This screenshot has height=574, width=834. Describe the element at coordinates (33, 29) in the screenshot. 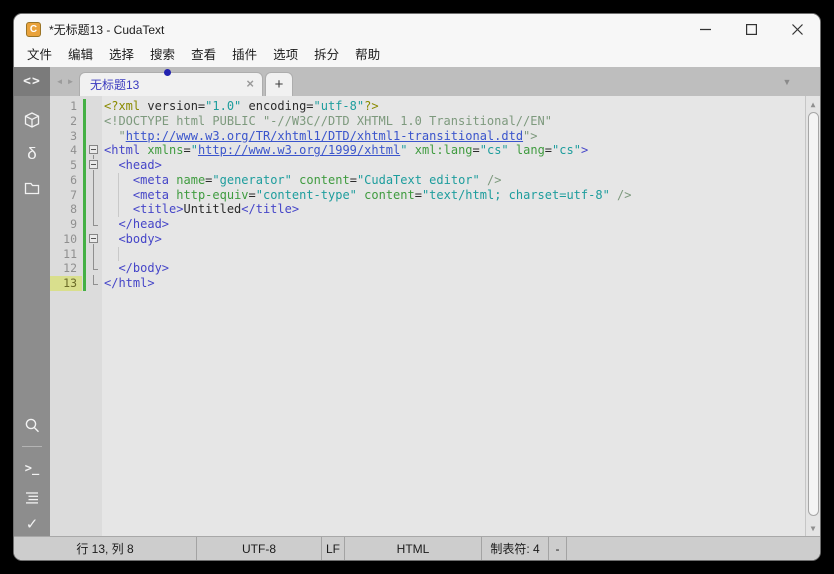

I see `app-logo-letter: C` at that location.